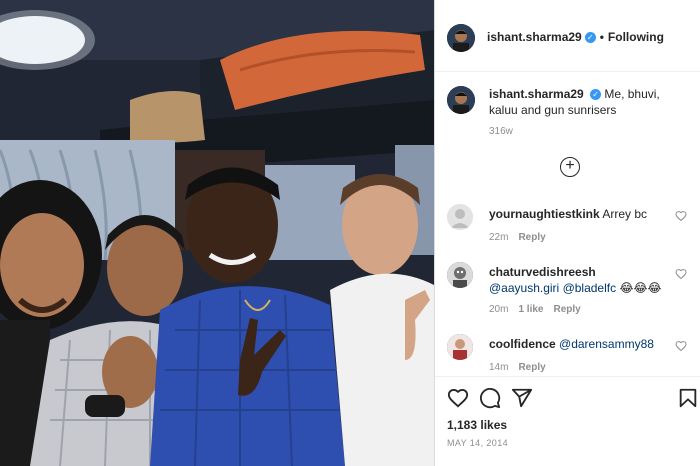 This screenshot has width=700, height=466. Describe the element at coordinates (544, 214) in the screenshot. I see `comment-username: yournaughtiestkink` at that location.